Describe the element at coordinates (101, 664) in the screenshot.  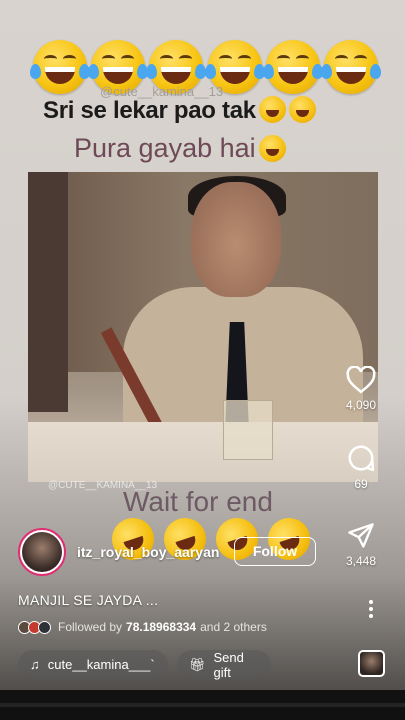
I see `audio-label: cute__kamina___`` at that location.